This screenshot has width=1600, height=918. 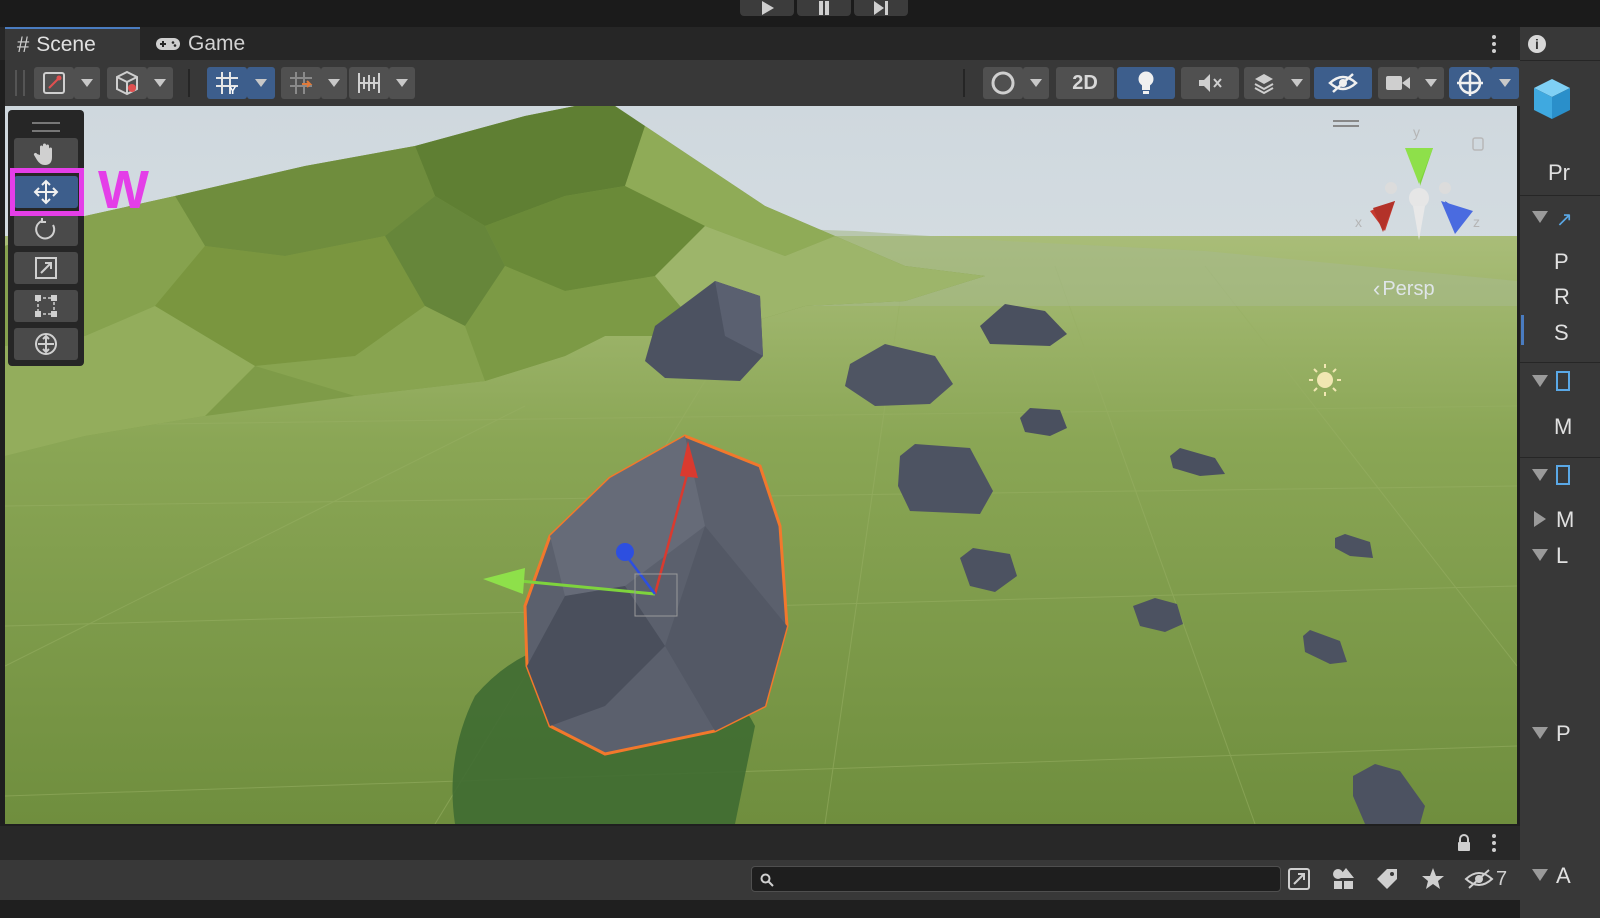 What do you see at coordinates (47, 192) in the screenshot?
I see `move-tool-highlight` at bounding box center [47, 192].